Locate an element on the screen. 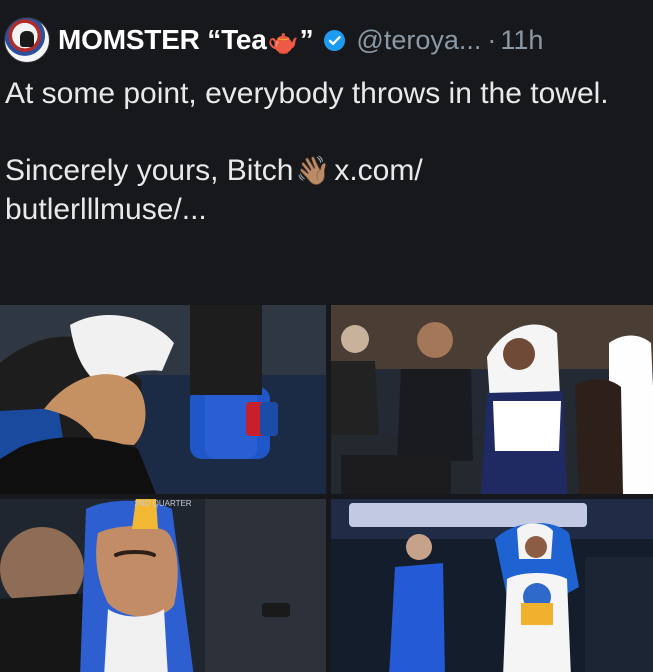 This screenshot has height=672, width=653. x-link-domain: x.com/ is located at coordinates (378, 170).